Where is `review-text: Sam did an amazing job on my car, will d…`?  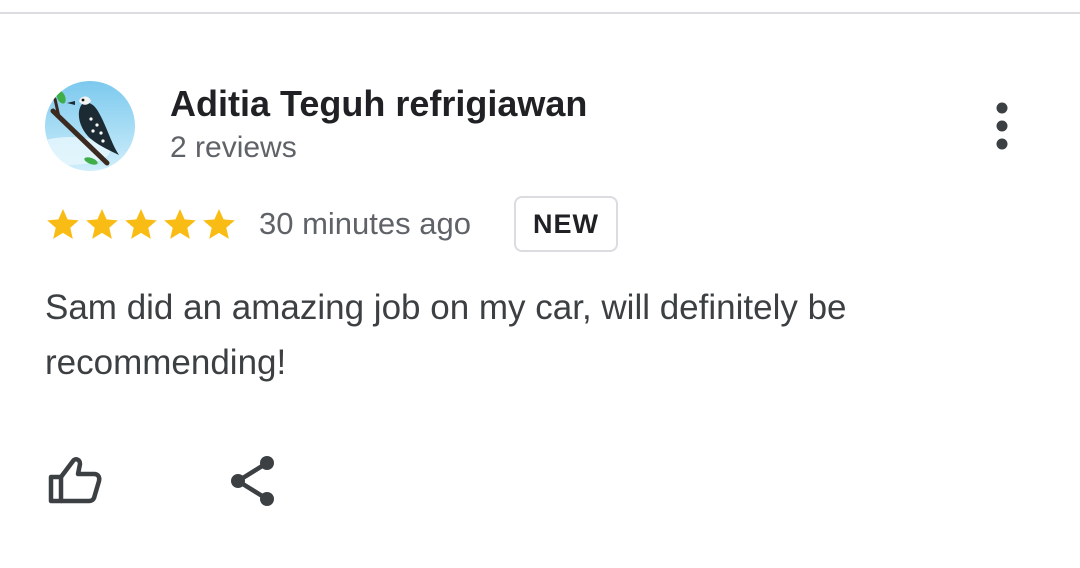 review-text: Sam did an amazing job on my car, will d… is located at coordinates (446, 335).